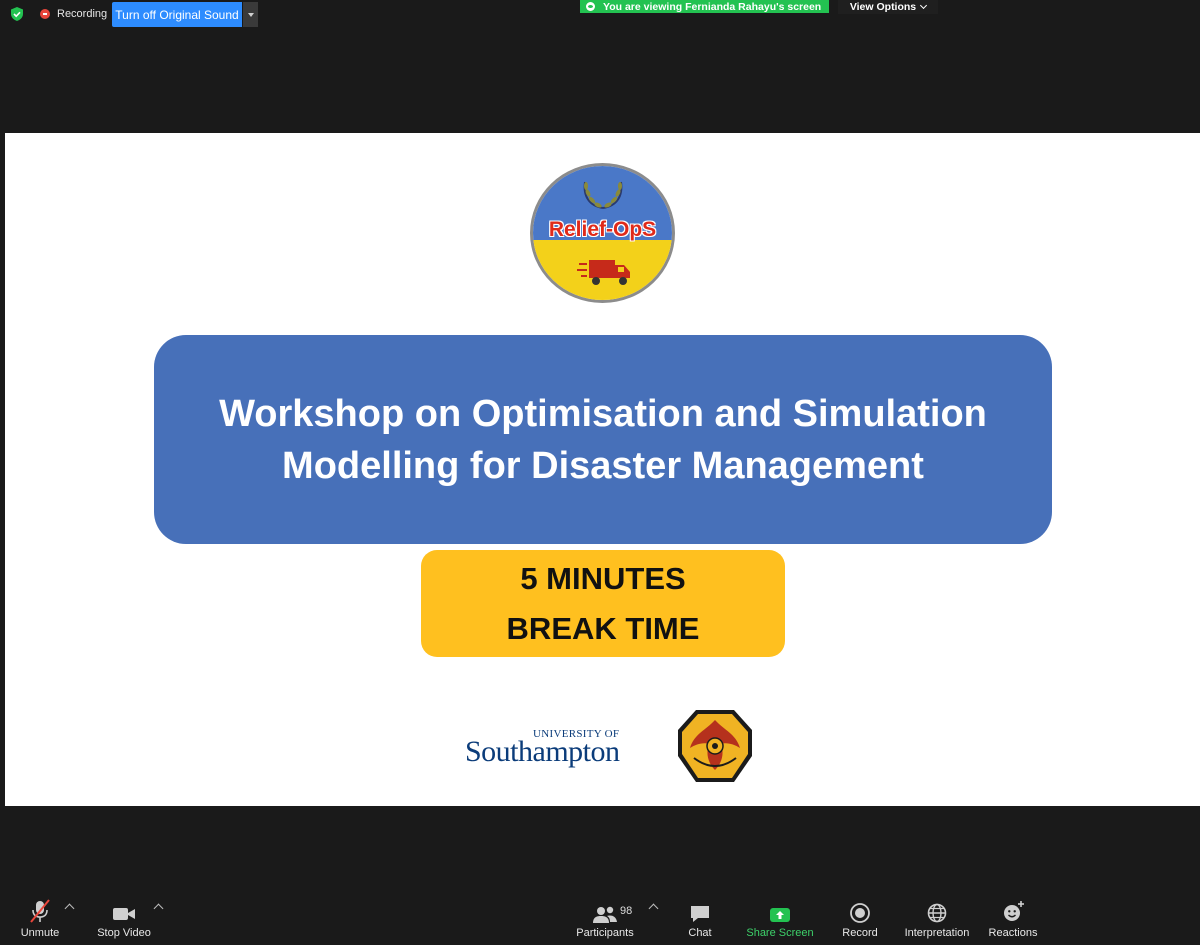 This screenshot has width=1200, height=945. What do you see at coordinates (860, 933) in the screenshot?
I see `record-label: Record` at bounding box center [860, 933].